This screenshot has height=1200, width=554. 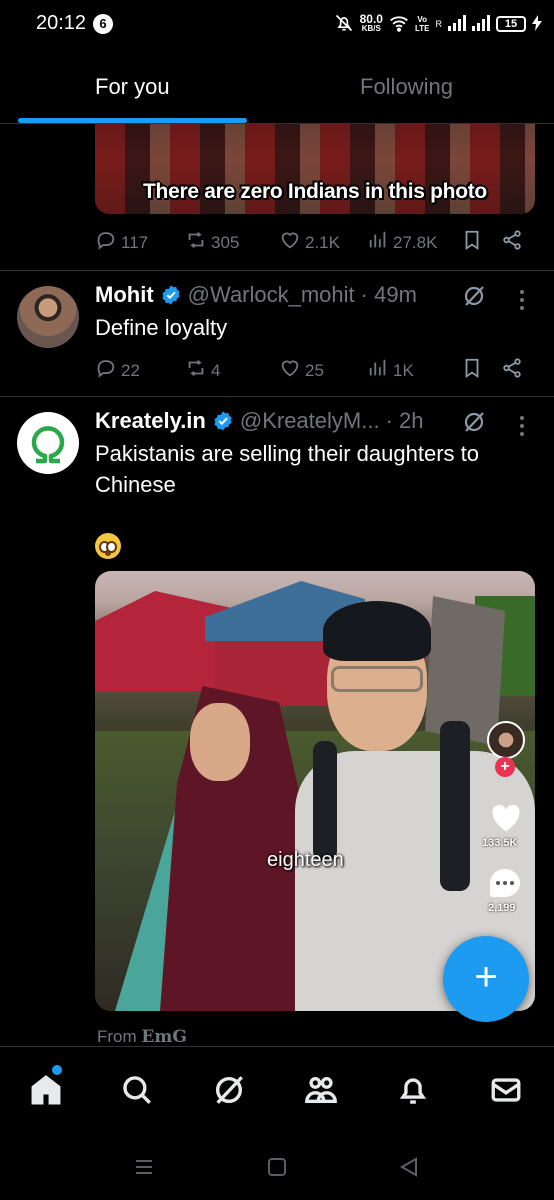 What do you see at coordinates (408, 1167) in the screenshot?
I see `back-triangle-icon` at bounding box center [408, 1167].